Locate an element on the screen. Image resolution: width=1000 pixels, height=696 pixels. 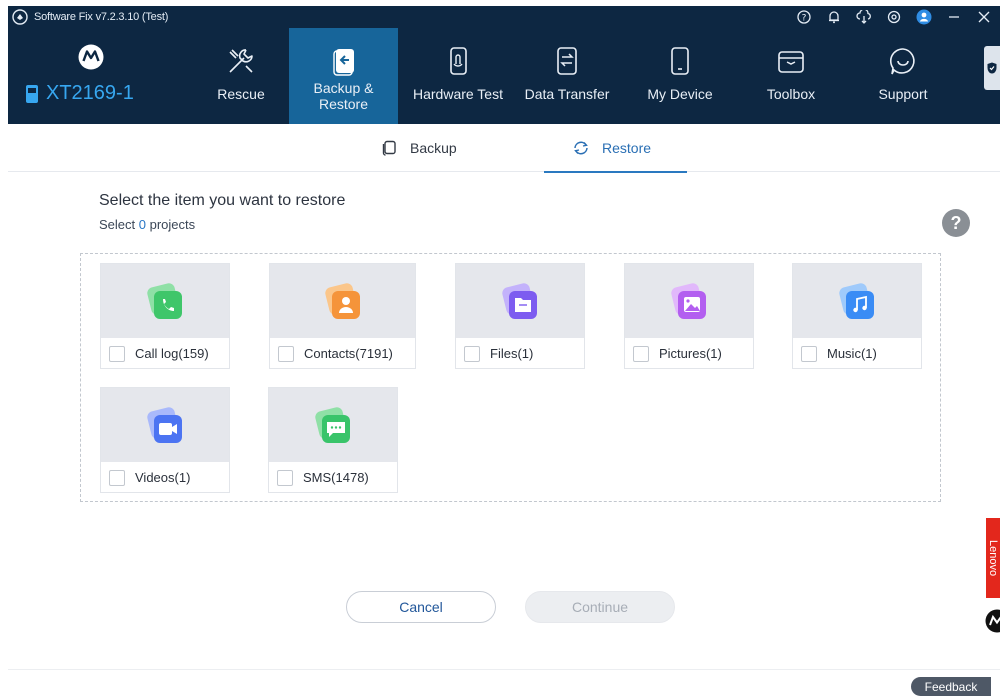
nav-label: My Device is located at coordinates (680, 94).